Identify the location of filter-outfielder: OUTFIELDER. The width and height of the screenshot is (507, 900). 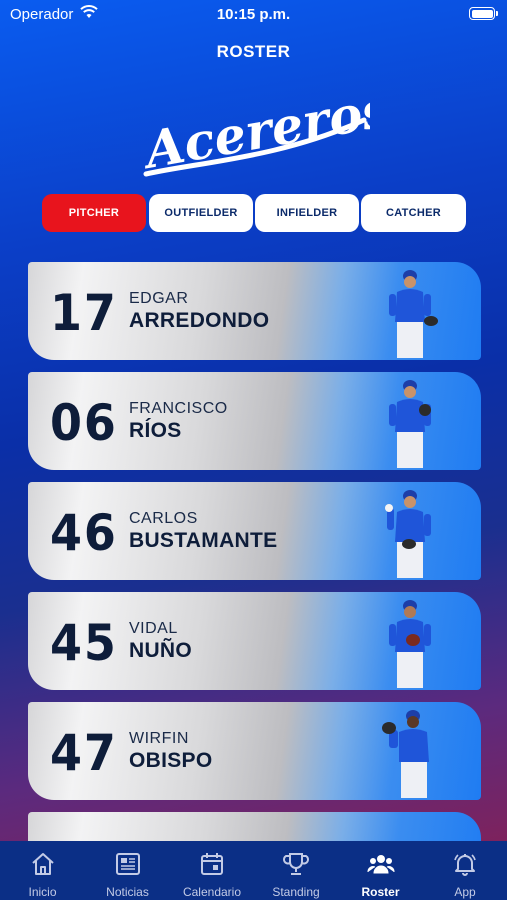
(201, 213).